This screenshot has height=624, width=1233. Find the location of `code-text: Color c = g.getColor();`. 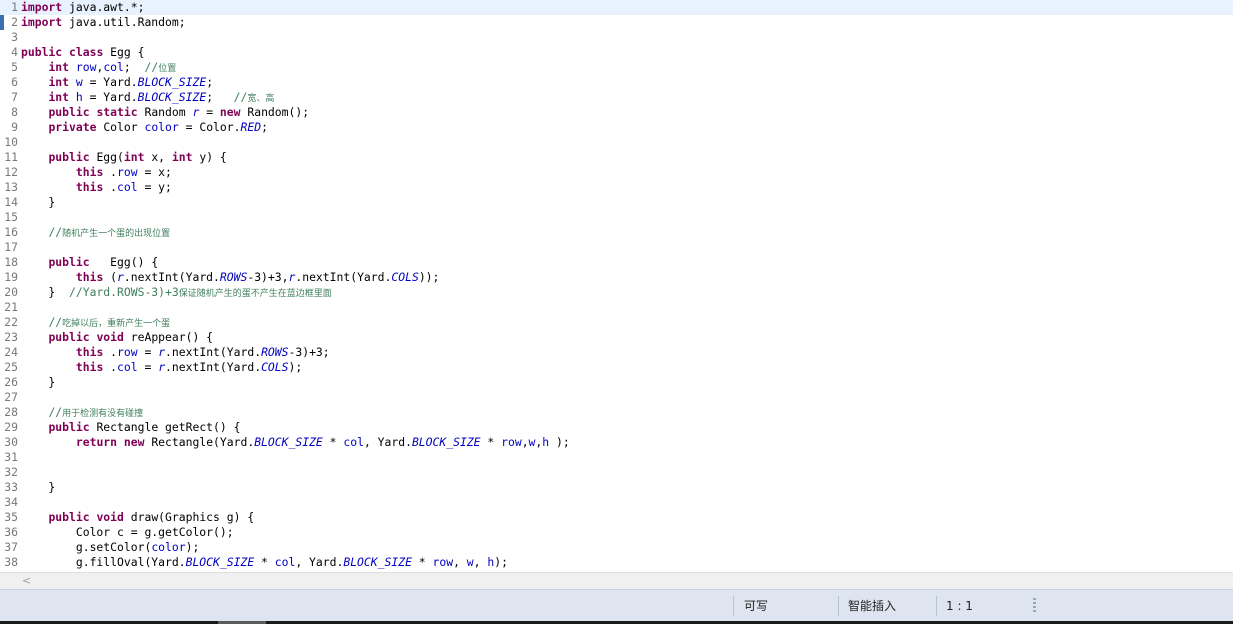

code-text: Color c = g.getColor(); is located at coordinates (127, 532).